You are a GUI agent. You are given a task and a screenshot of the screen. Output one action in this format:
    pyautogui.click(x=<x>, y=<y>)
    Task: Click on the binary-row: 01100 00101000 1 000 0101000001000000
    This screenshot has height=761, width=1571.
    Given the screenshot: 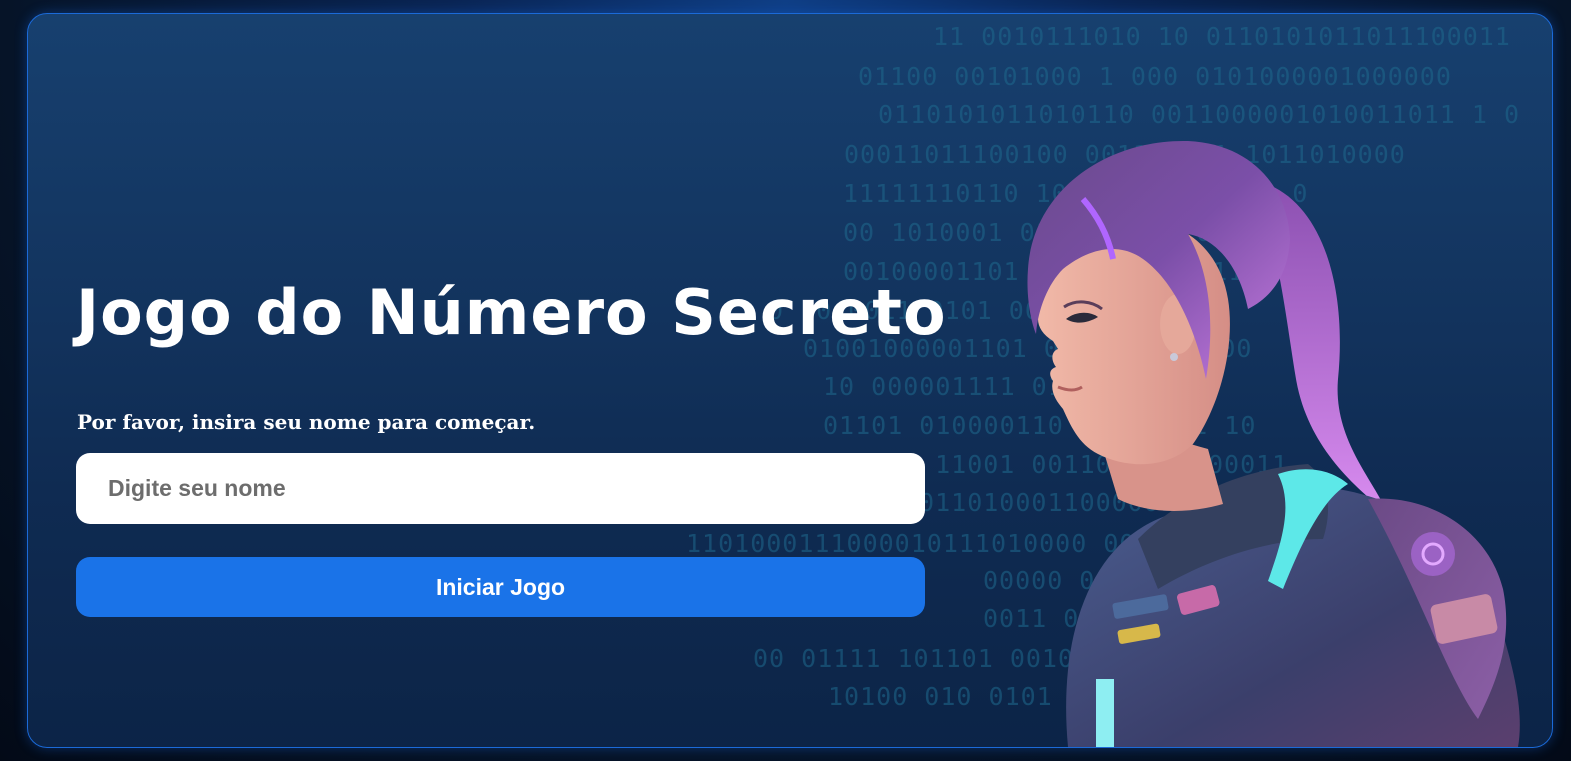 What is the action you would take?
    pyautogui.click(x=1155, y=76)
    